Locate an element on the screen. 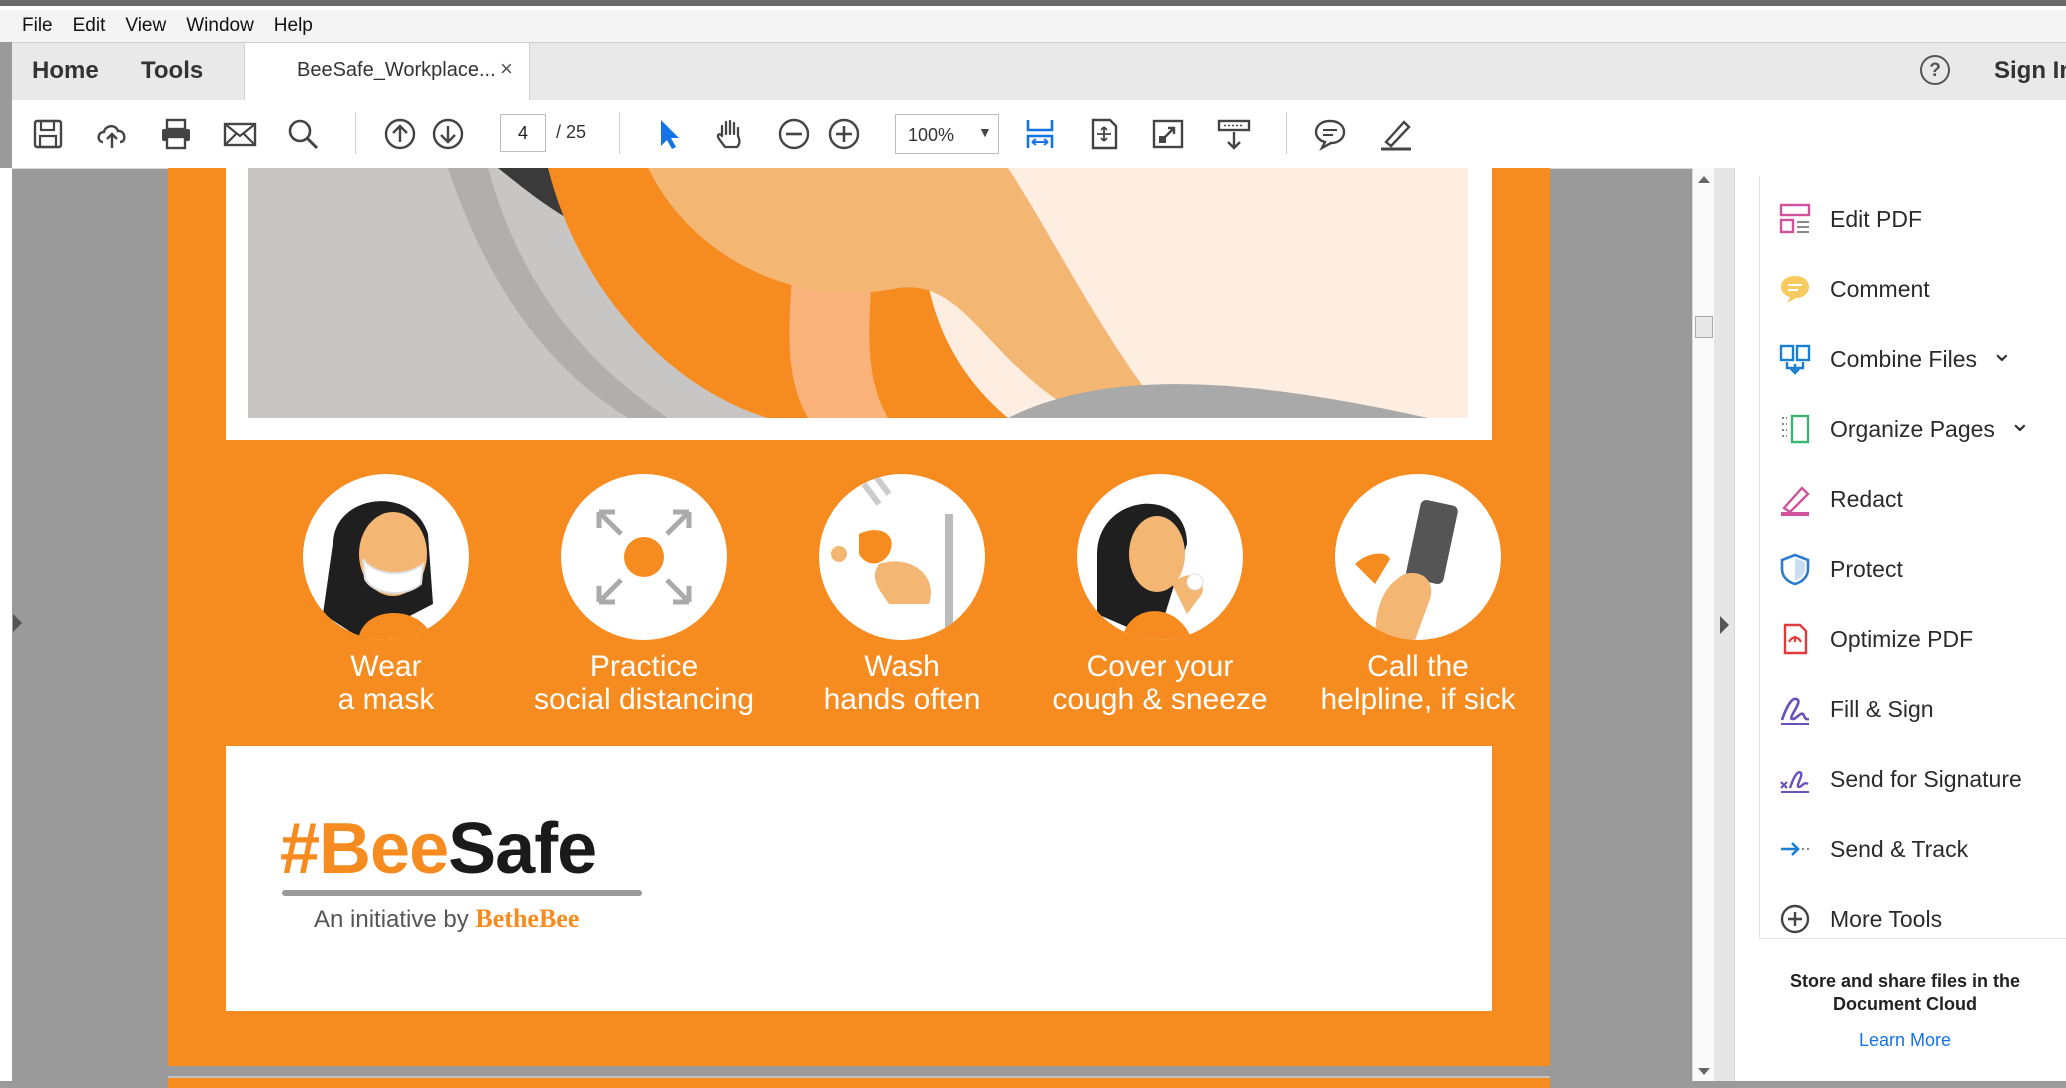  tab-tools: Tools is located at coordinates (172, 71).